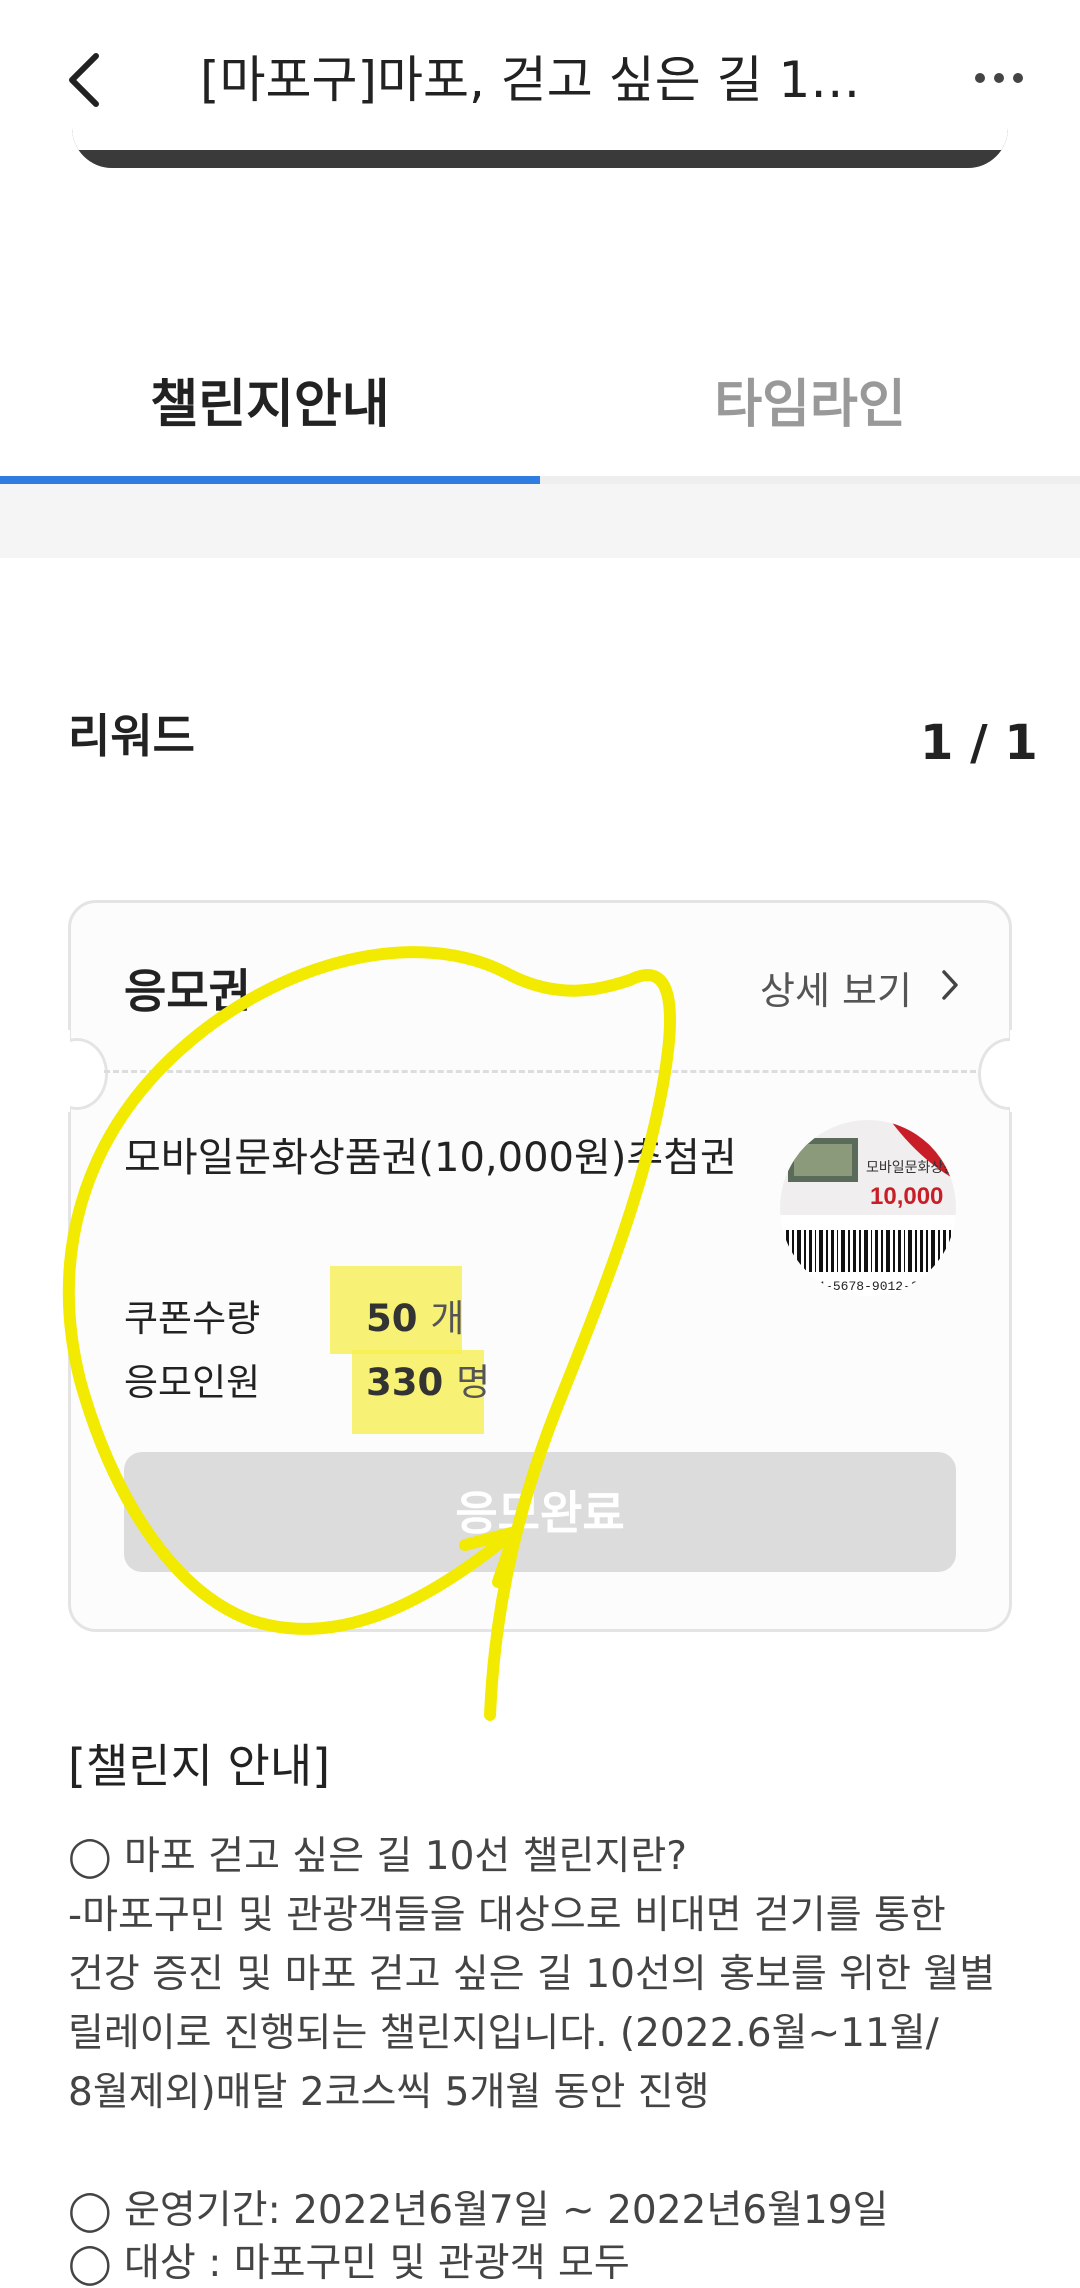  Describe the element at coordinates (447, 1318) in the screenshot. I see `coupon-quantity-unit: 개` at that location.